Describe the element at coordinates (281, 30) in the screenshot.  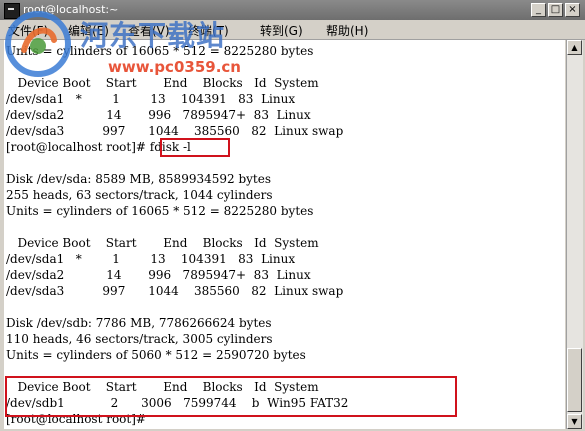
I see `menu-goto: 转到(G)` at that location.